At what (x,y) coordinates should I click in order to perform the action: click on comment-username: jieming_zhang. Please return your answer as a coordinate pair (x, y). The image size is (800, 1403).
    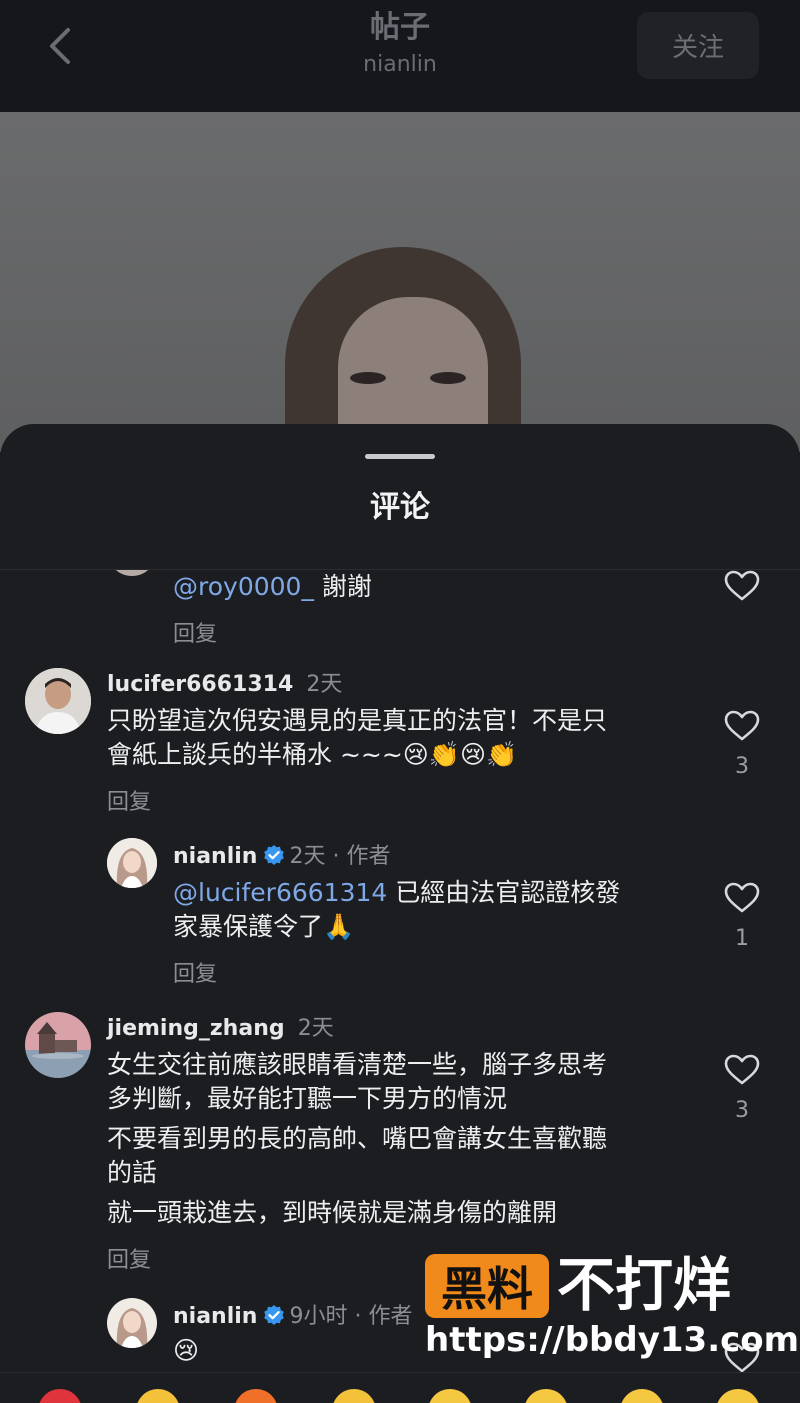
    Looking at the image, I should click on (196, 1028).